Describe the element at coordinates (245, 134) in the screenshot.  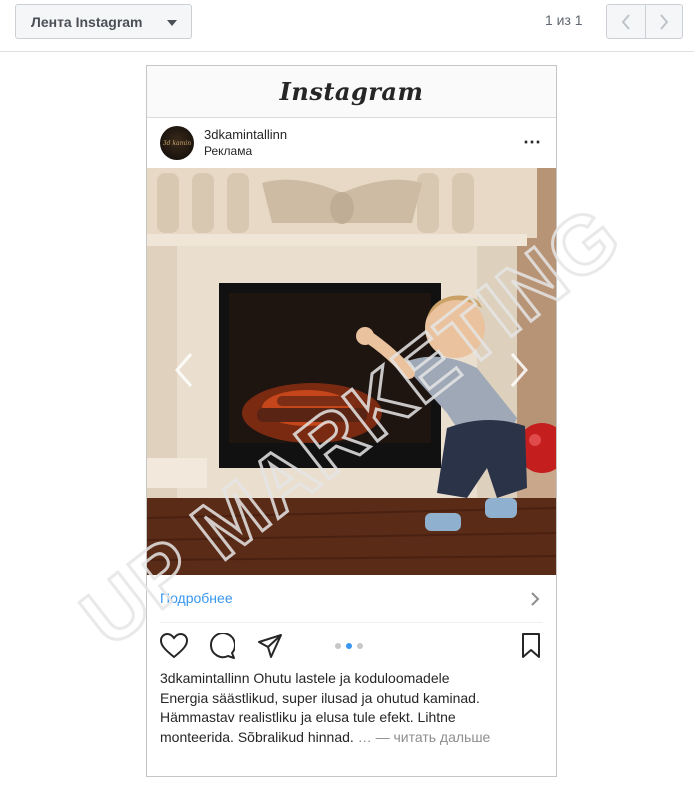
I see `account-name: 3dkamintallinn` at that location.